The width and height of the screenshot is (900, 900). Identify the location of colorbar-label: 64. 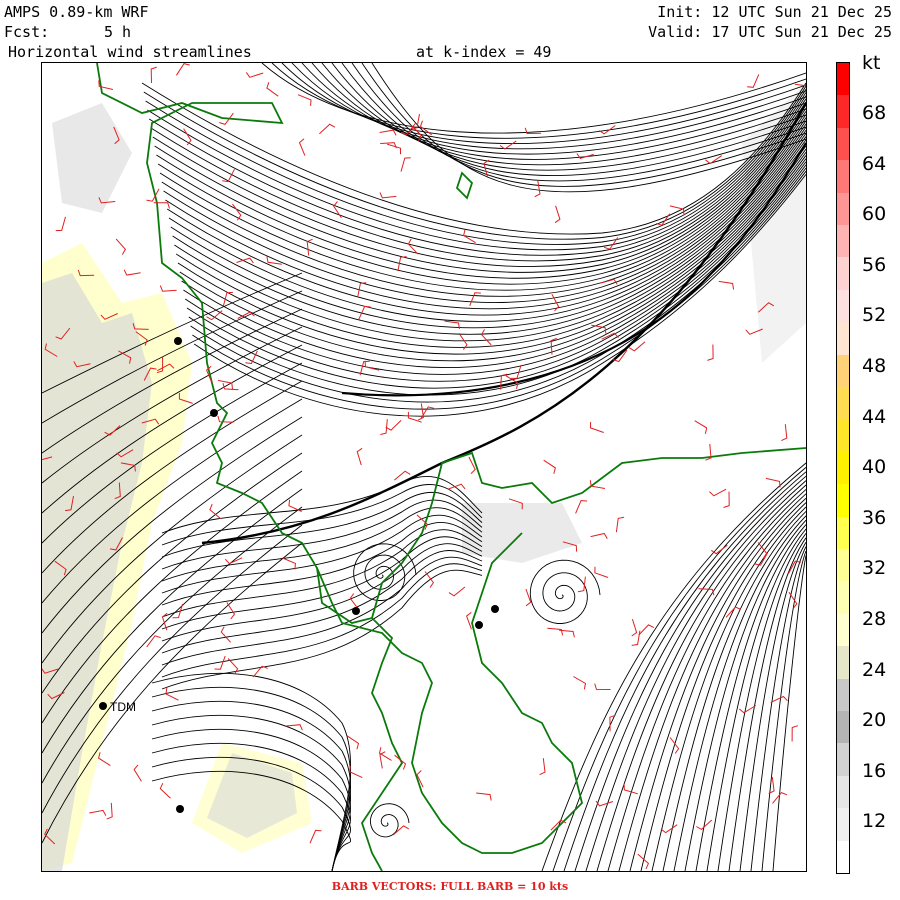
(874, 163).